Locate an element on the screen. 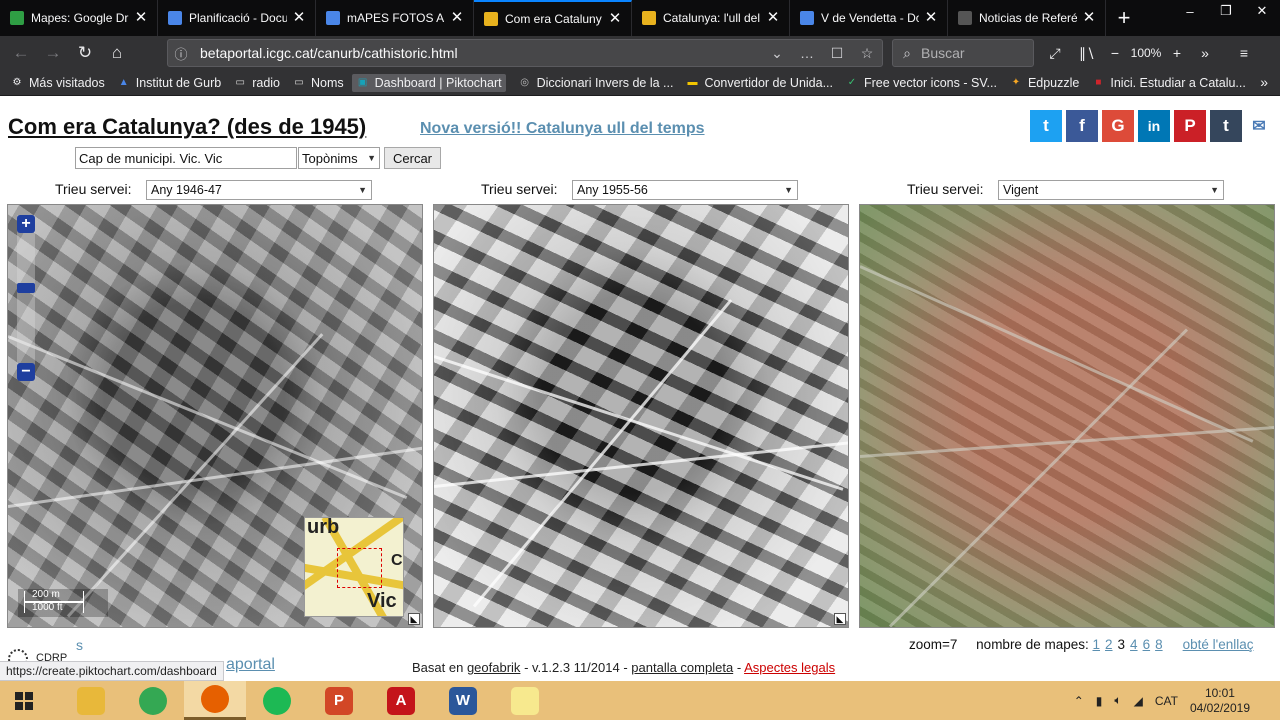 This screenshot has height=720, width=1280. email-icon: ✉ is located at coordinates (1259, 126).